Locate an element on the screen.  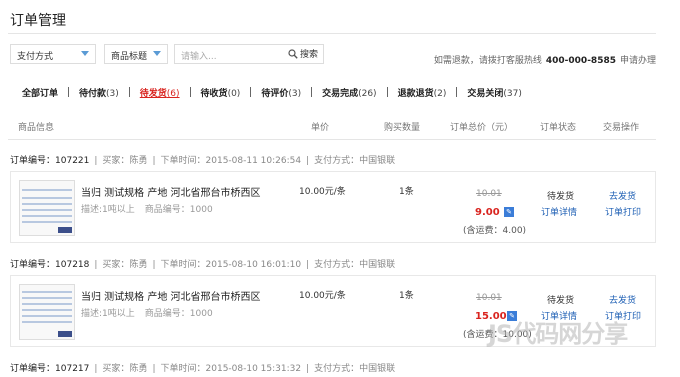
column-header-total: 订单总价（元） is located at coordinates (482, 128).